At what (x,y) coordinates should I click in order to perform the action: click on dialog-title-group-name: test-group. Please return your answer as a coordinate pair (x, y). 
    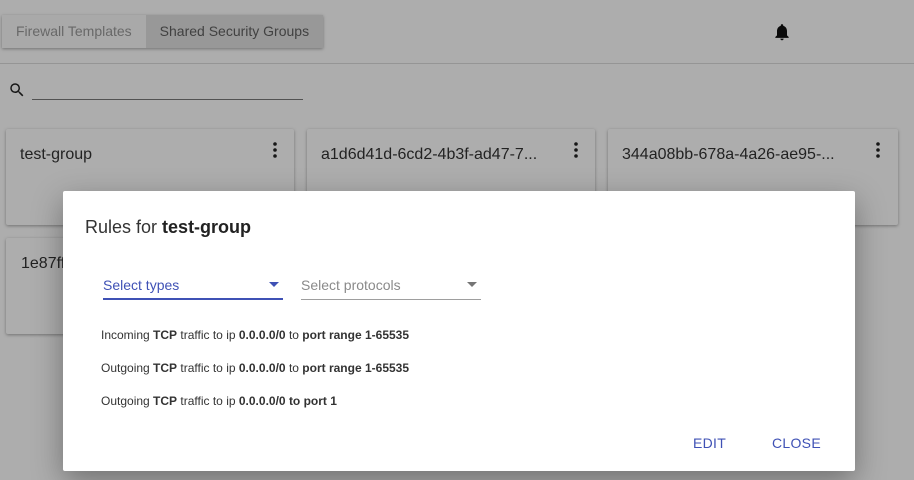
    Looking at the image, I should click on (207, 227).